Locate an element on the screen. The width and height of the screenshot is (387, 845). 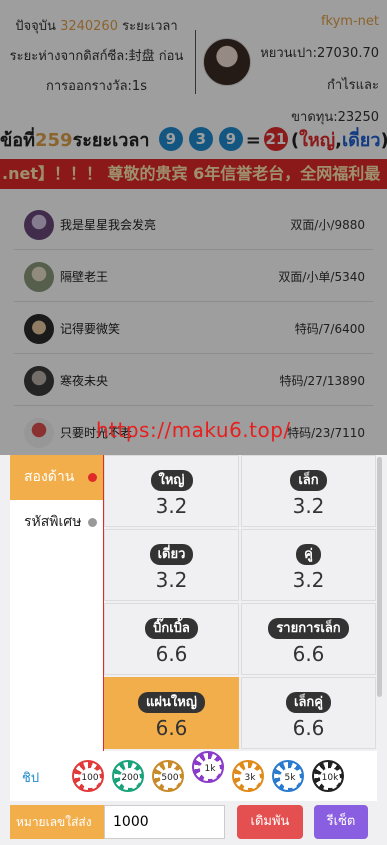
chip-value: 100 is located at coordinates (90, 778).